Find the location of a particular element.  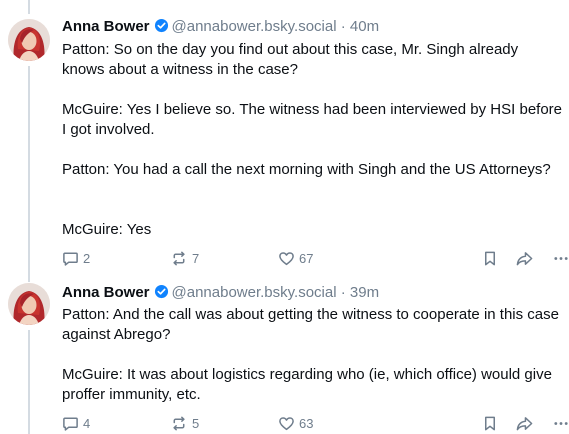

like-count: 67 is located at coordinates (306, 258).